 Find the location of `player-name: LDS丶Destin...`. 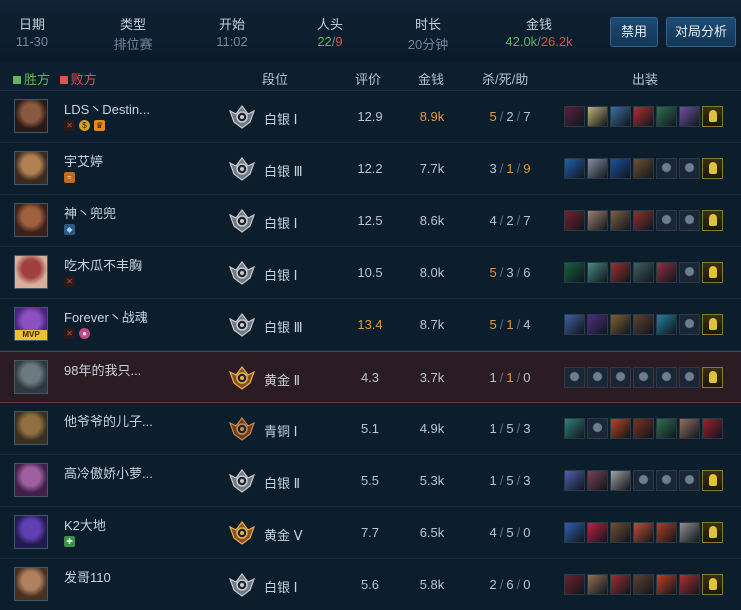

player-name: LDS丶Destin... is located at coordinates (107, 108).